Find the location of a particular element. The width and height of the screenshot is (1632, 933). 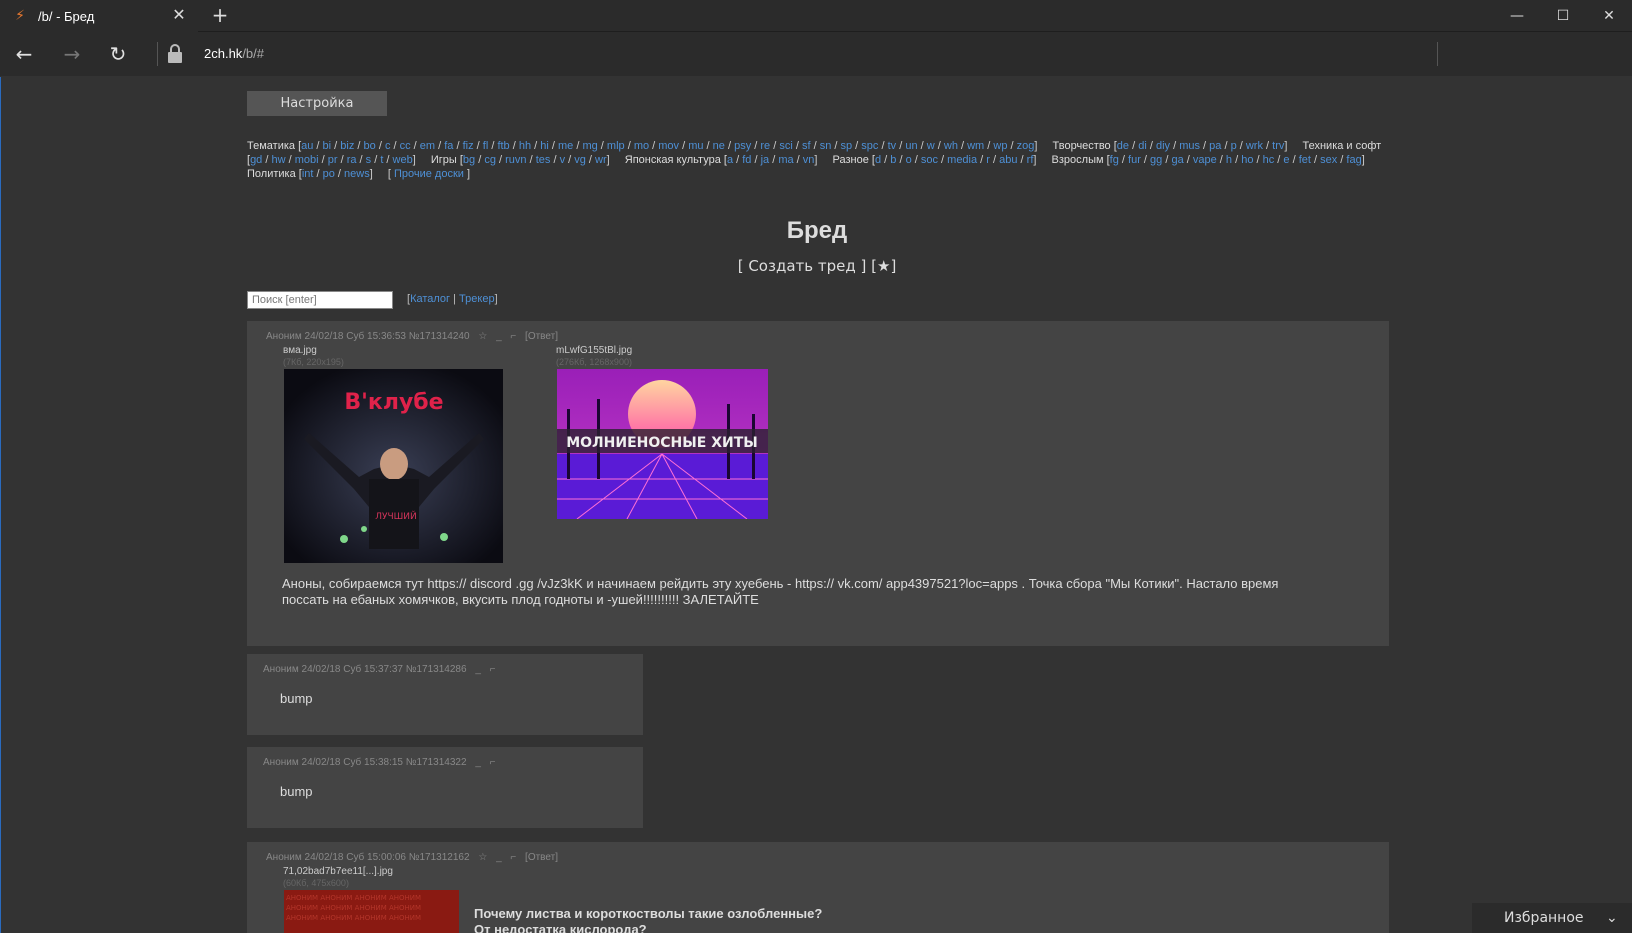

board-link: abu is located at coordinates (1008, 160).